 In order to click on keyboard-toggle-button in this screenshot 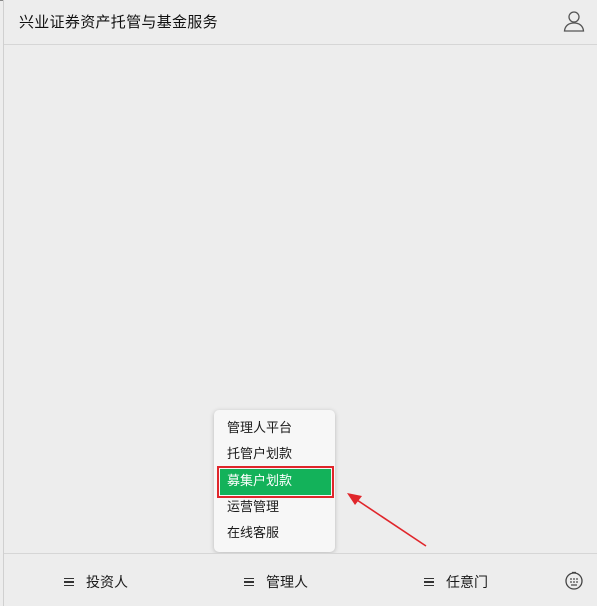, I will do `click(574, 581)`.